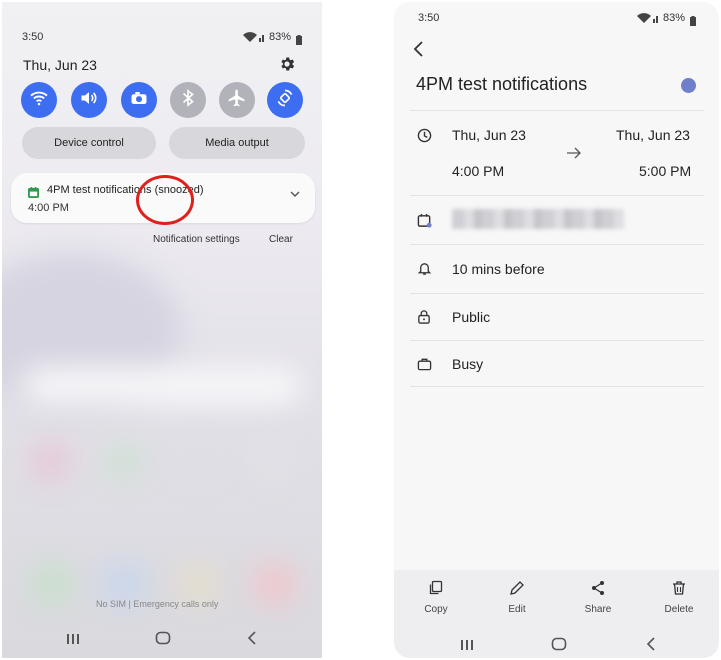 The width and height of the screenshot is (721, 660). I want to click on clock-icon, so click(424, 138).